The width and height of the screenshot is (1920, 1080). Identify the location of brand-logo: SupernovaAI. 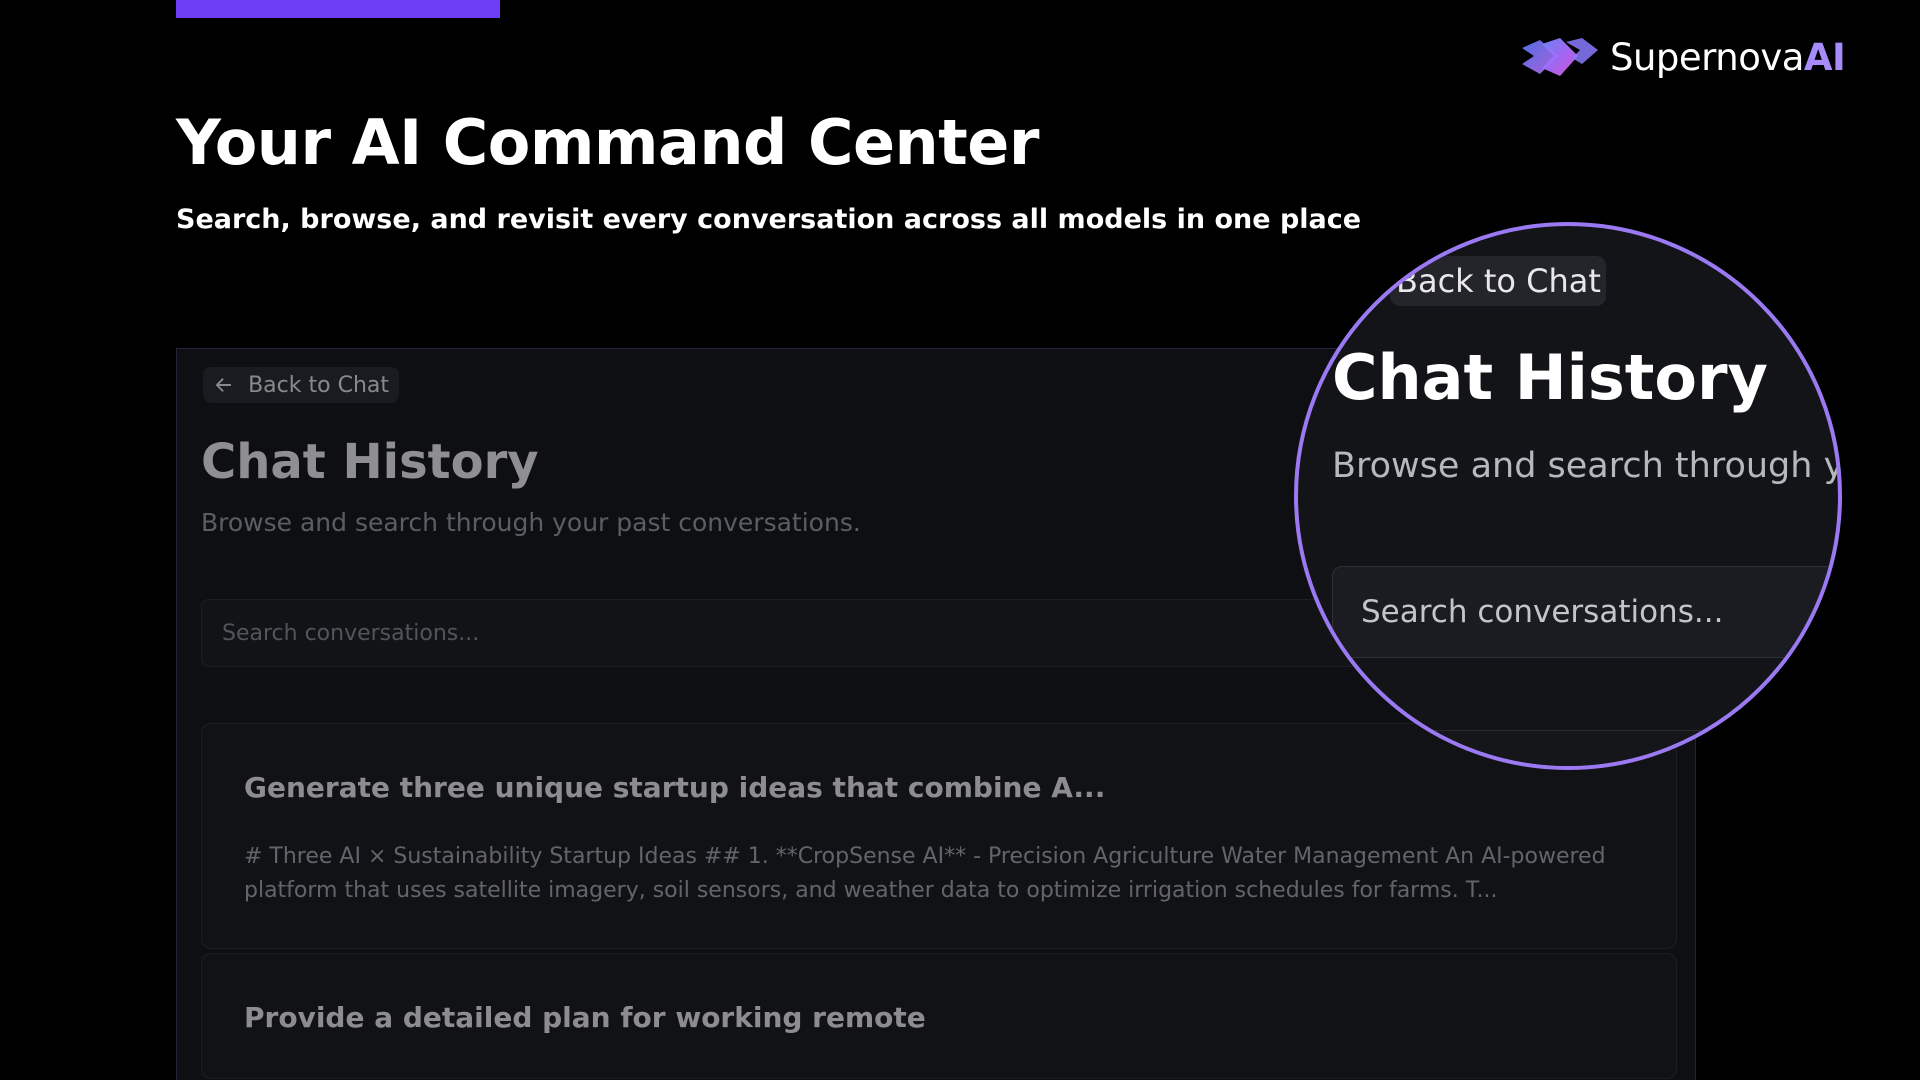
(1700, 57).